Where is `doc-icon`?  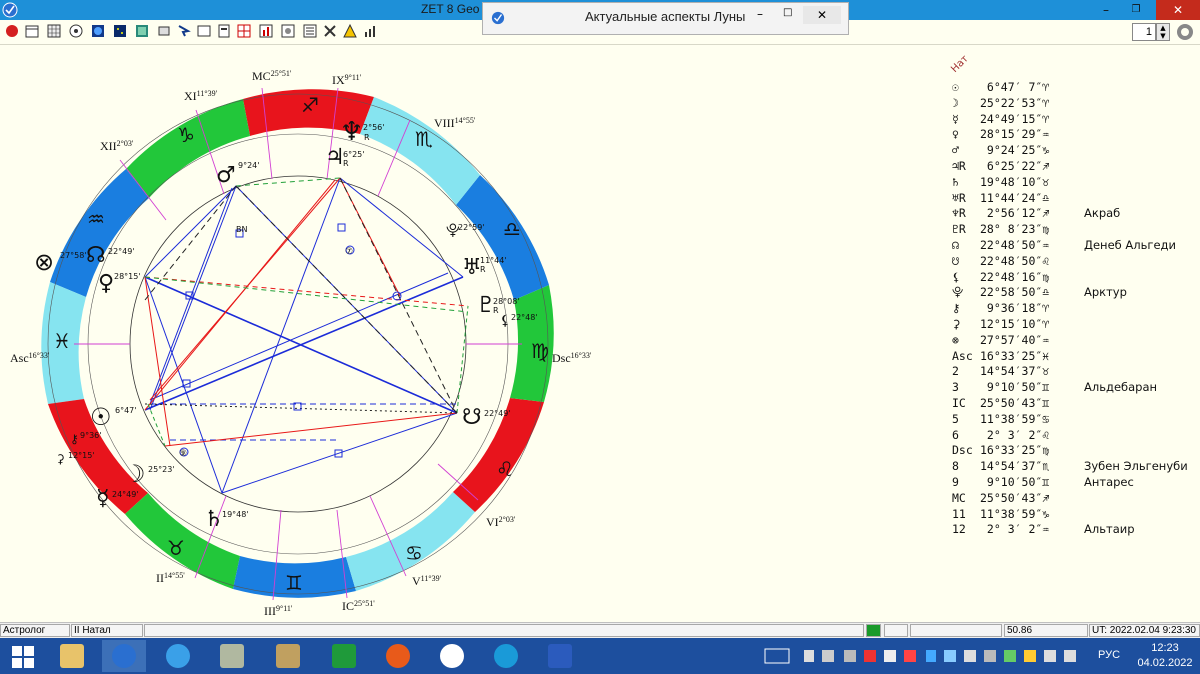
doc-icon is located at coordinates (224, 31).